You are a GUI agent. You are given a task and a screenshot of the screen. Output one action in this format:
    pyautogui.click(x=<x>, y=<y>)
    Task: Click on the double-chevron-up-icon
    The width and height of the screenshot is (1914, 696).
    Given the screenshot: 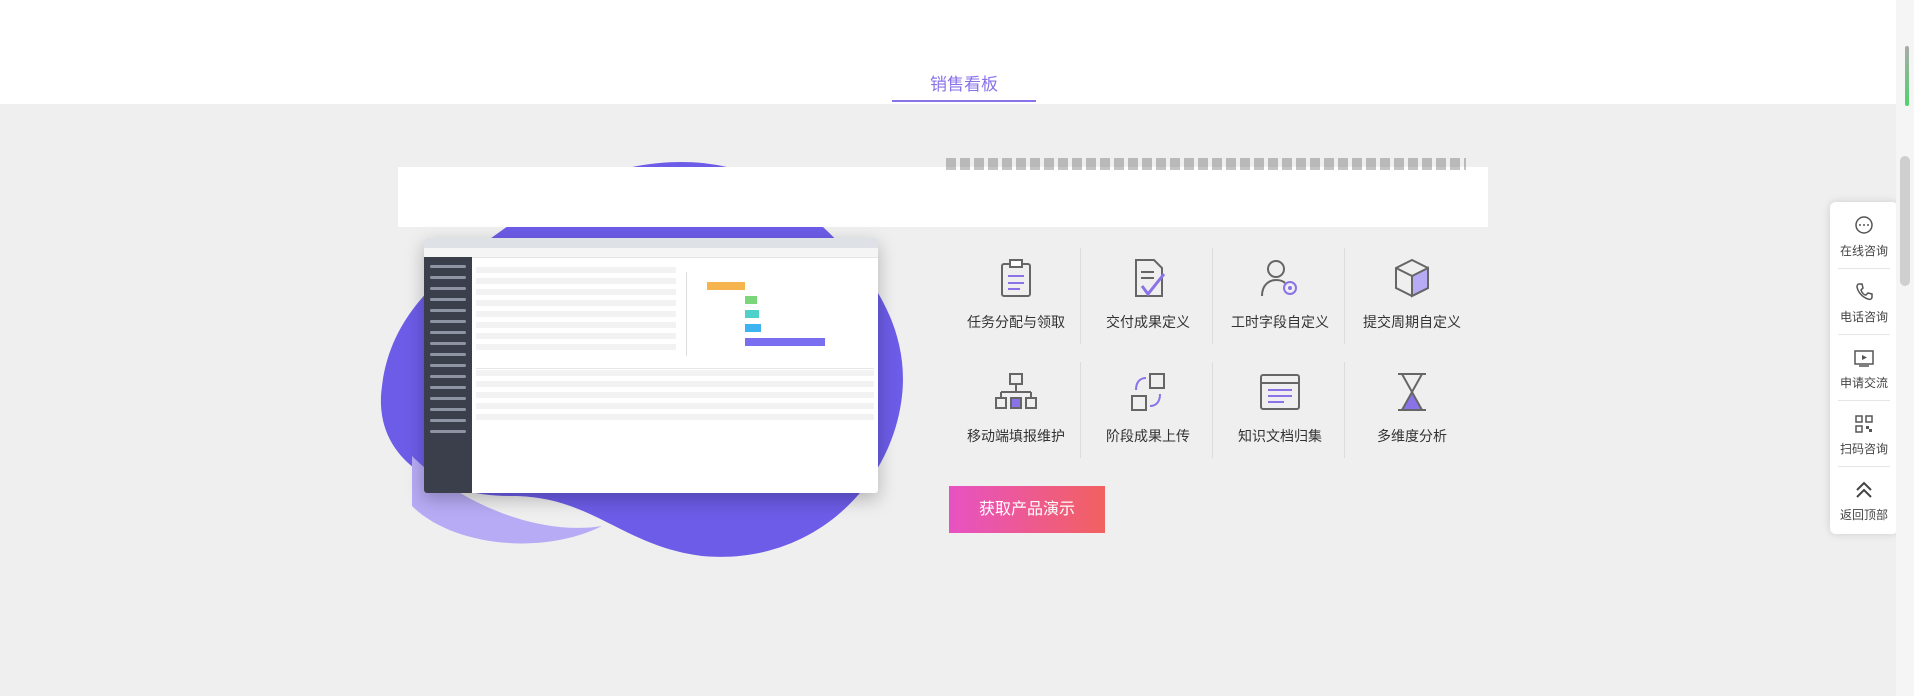 What is the action you would take?
    pyautogui.click(x=1864, y=490)
    